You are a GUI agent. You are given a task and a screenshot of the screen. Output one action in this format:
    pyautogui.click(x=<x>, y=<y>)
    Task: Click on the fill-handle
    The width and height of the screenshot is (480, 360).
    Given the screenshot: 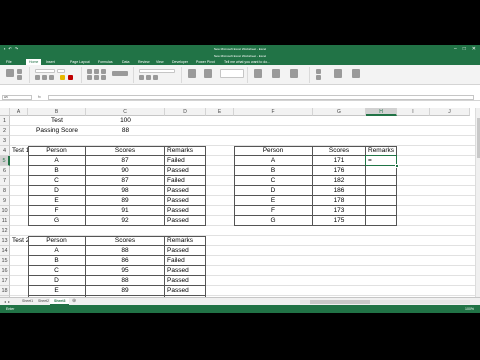 What is the action you would take?
    pyautogui.click(x=397, y=166)
    